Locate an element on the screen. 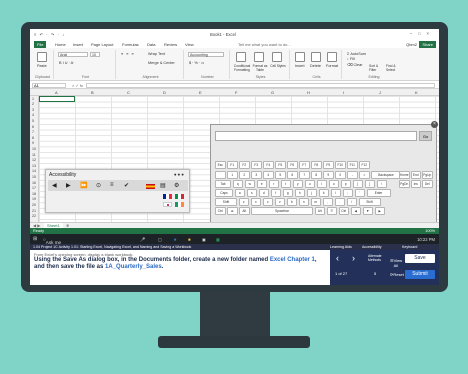  row-header: 10 is located at coordinates (34, 149).